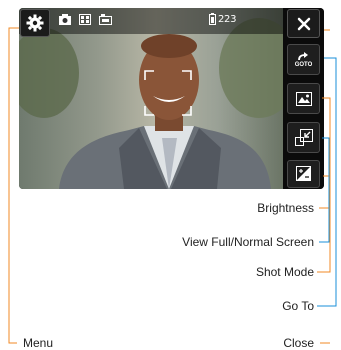 The height and width of the screenshot is (350, 341). Describe the element at coordinates (38, 343) in the screenshot. I see `menu-callout: Menu` at that location.